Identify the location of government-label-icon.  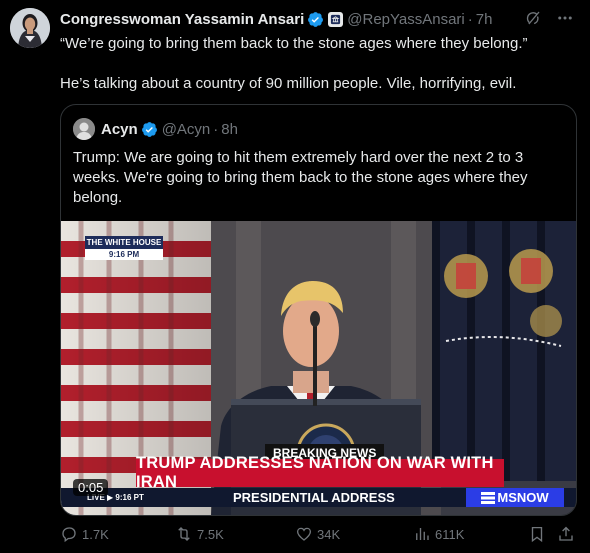
(336, 19).